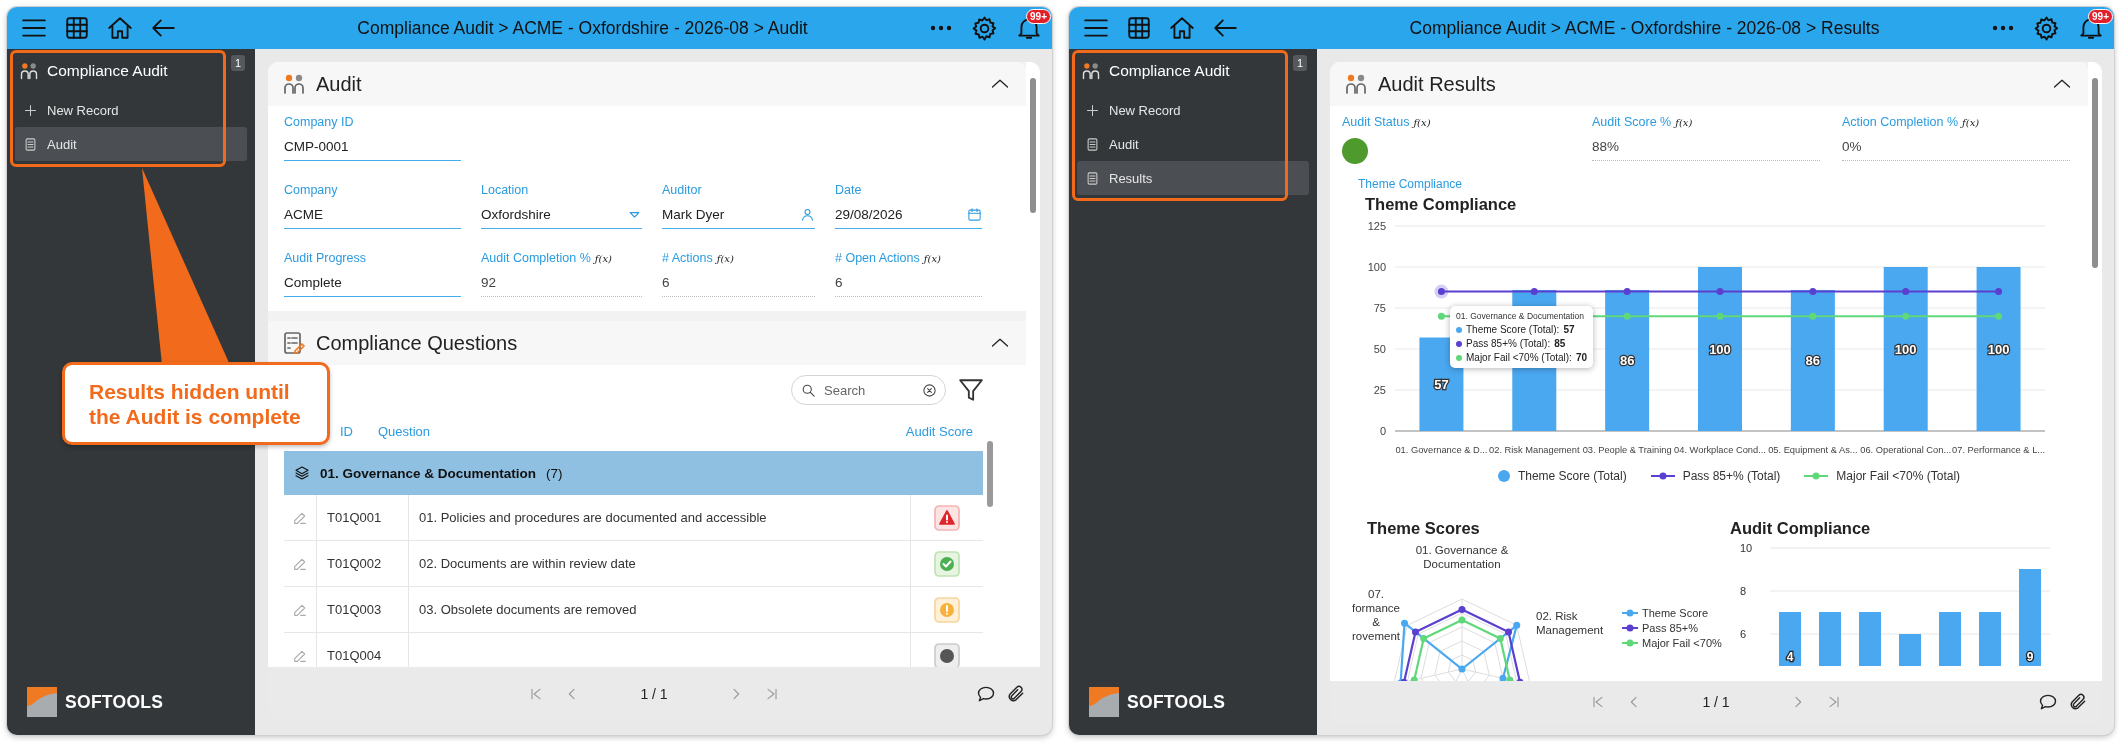 The height and width of the screenshot is (742, 2119). What do you see at coordinates (372, 216) in the screenshot?
I see `input-field: ACME` at bounding box center [372, 216].